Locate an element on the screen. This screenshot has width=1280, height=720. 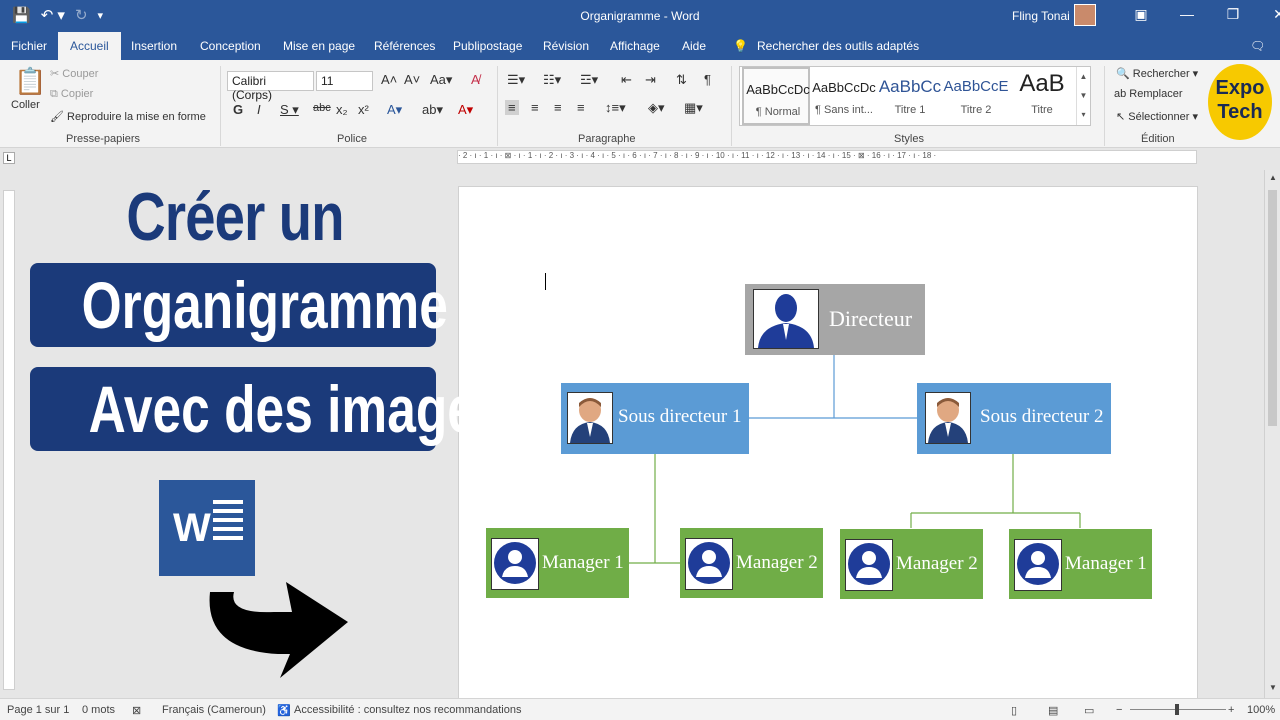
comments-icon: 🗨 is located at coordinates (1257, 46).